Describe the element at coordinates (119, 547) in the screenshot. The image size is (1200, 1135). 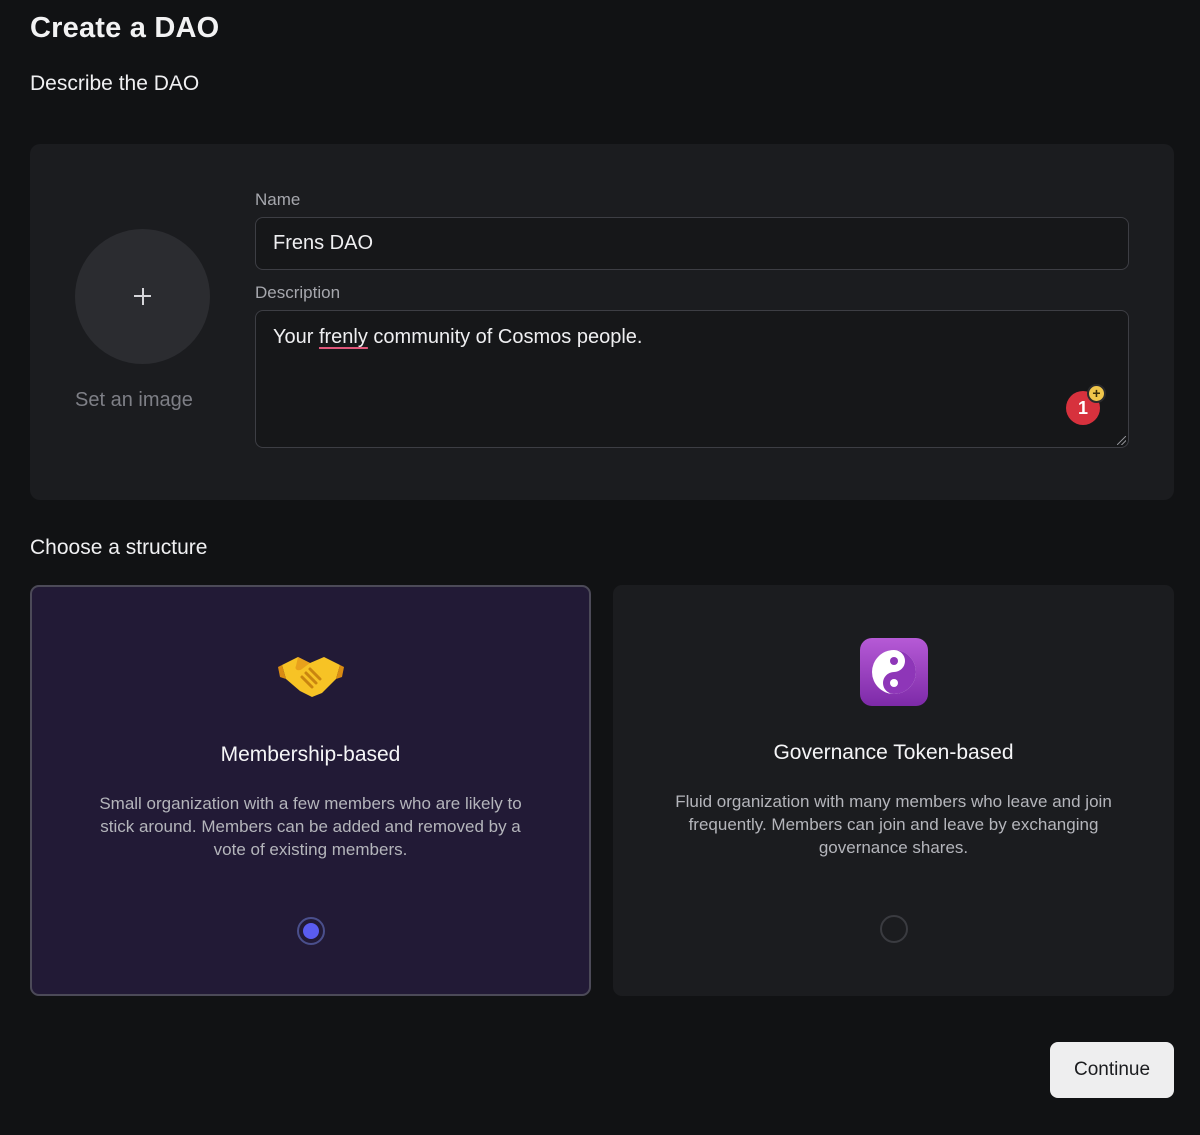
I see `structure-section-title: Choose a structure` at that location.